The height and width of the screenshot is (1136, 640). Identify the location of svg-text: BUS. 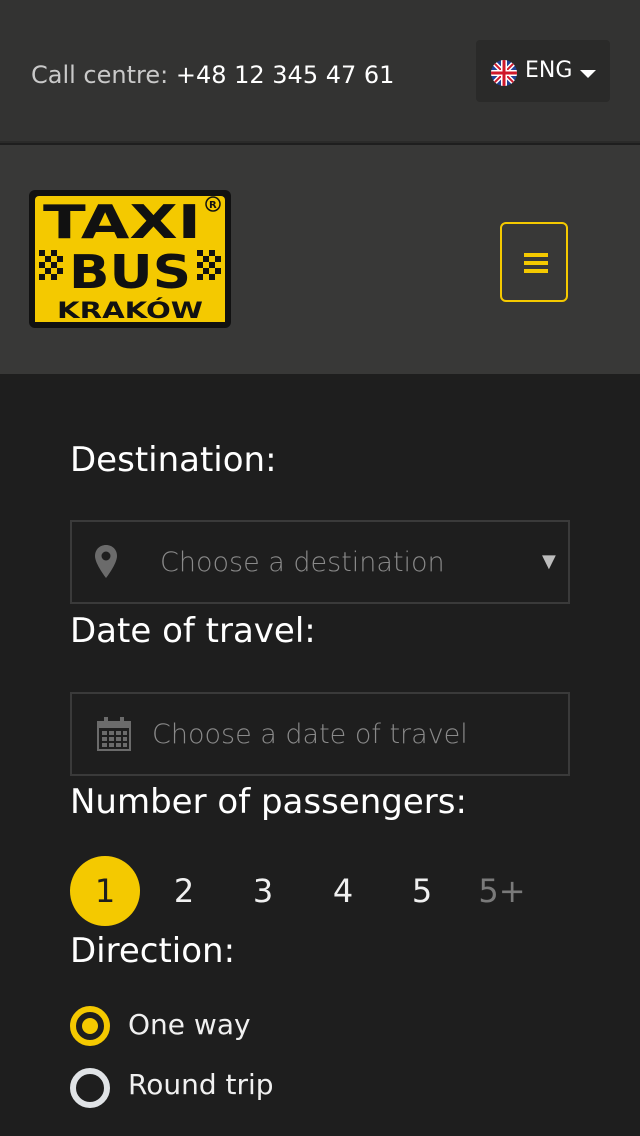
(130, 272).